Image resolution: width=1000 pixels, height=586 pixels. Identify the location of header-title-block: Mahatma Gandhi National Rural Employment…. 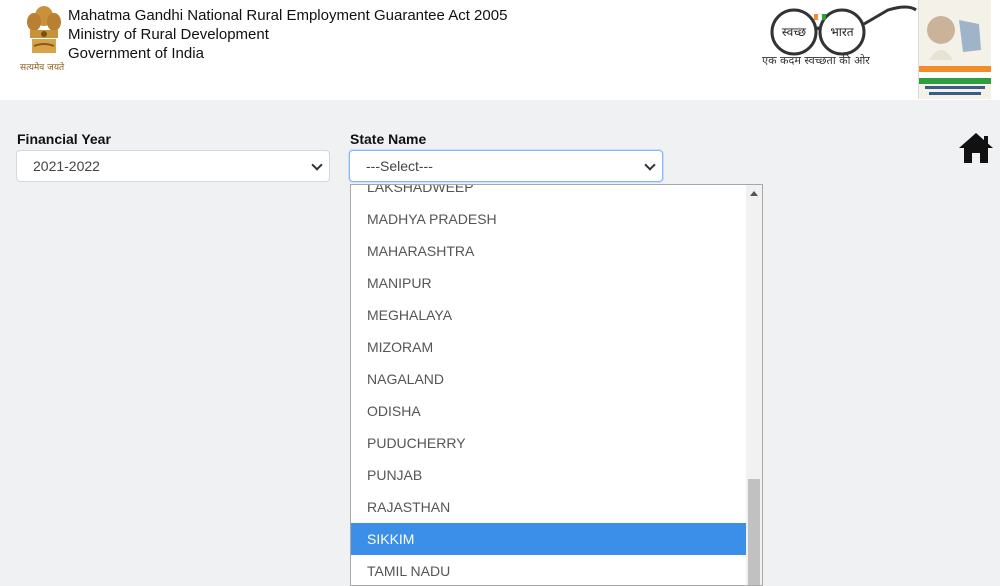
(287, 34).